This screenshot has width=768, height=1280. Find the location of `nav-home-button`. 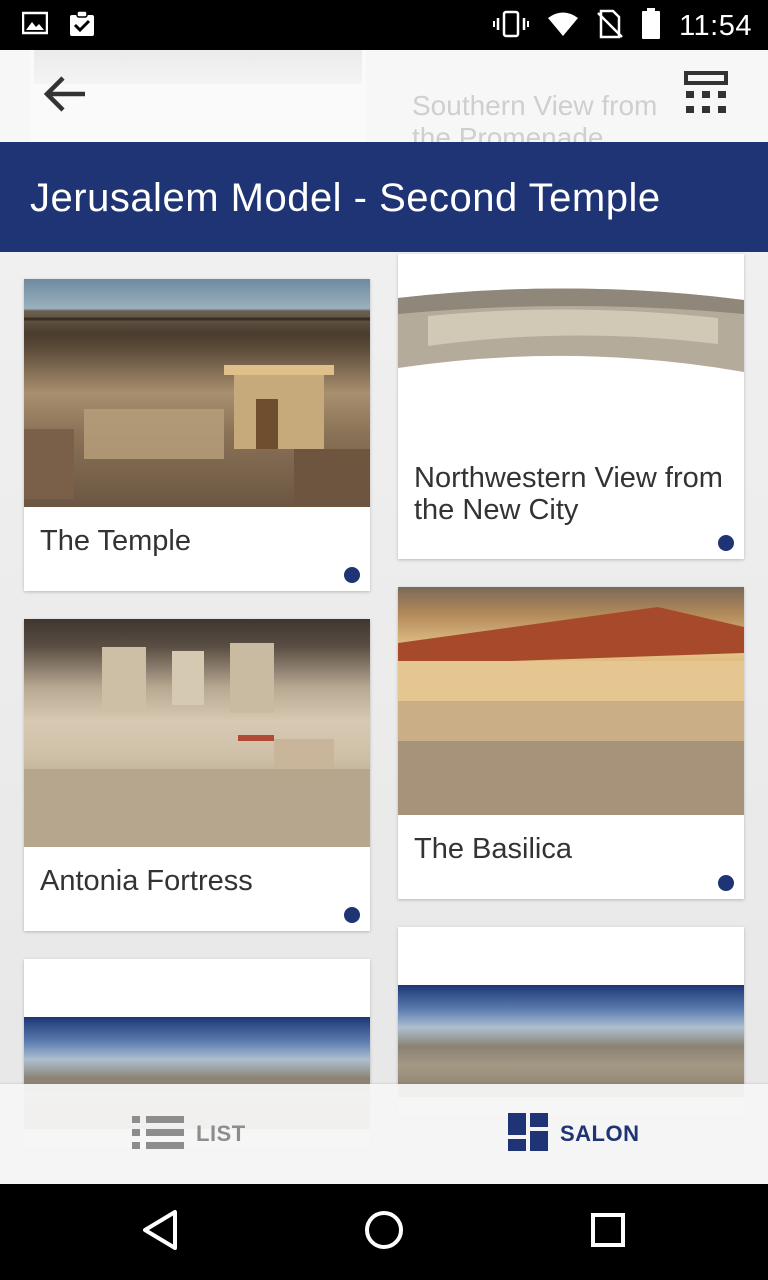

nav-home-button is located at coordinates (384, 1232).